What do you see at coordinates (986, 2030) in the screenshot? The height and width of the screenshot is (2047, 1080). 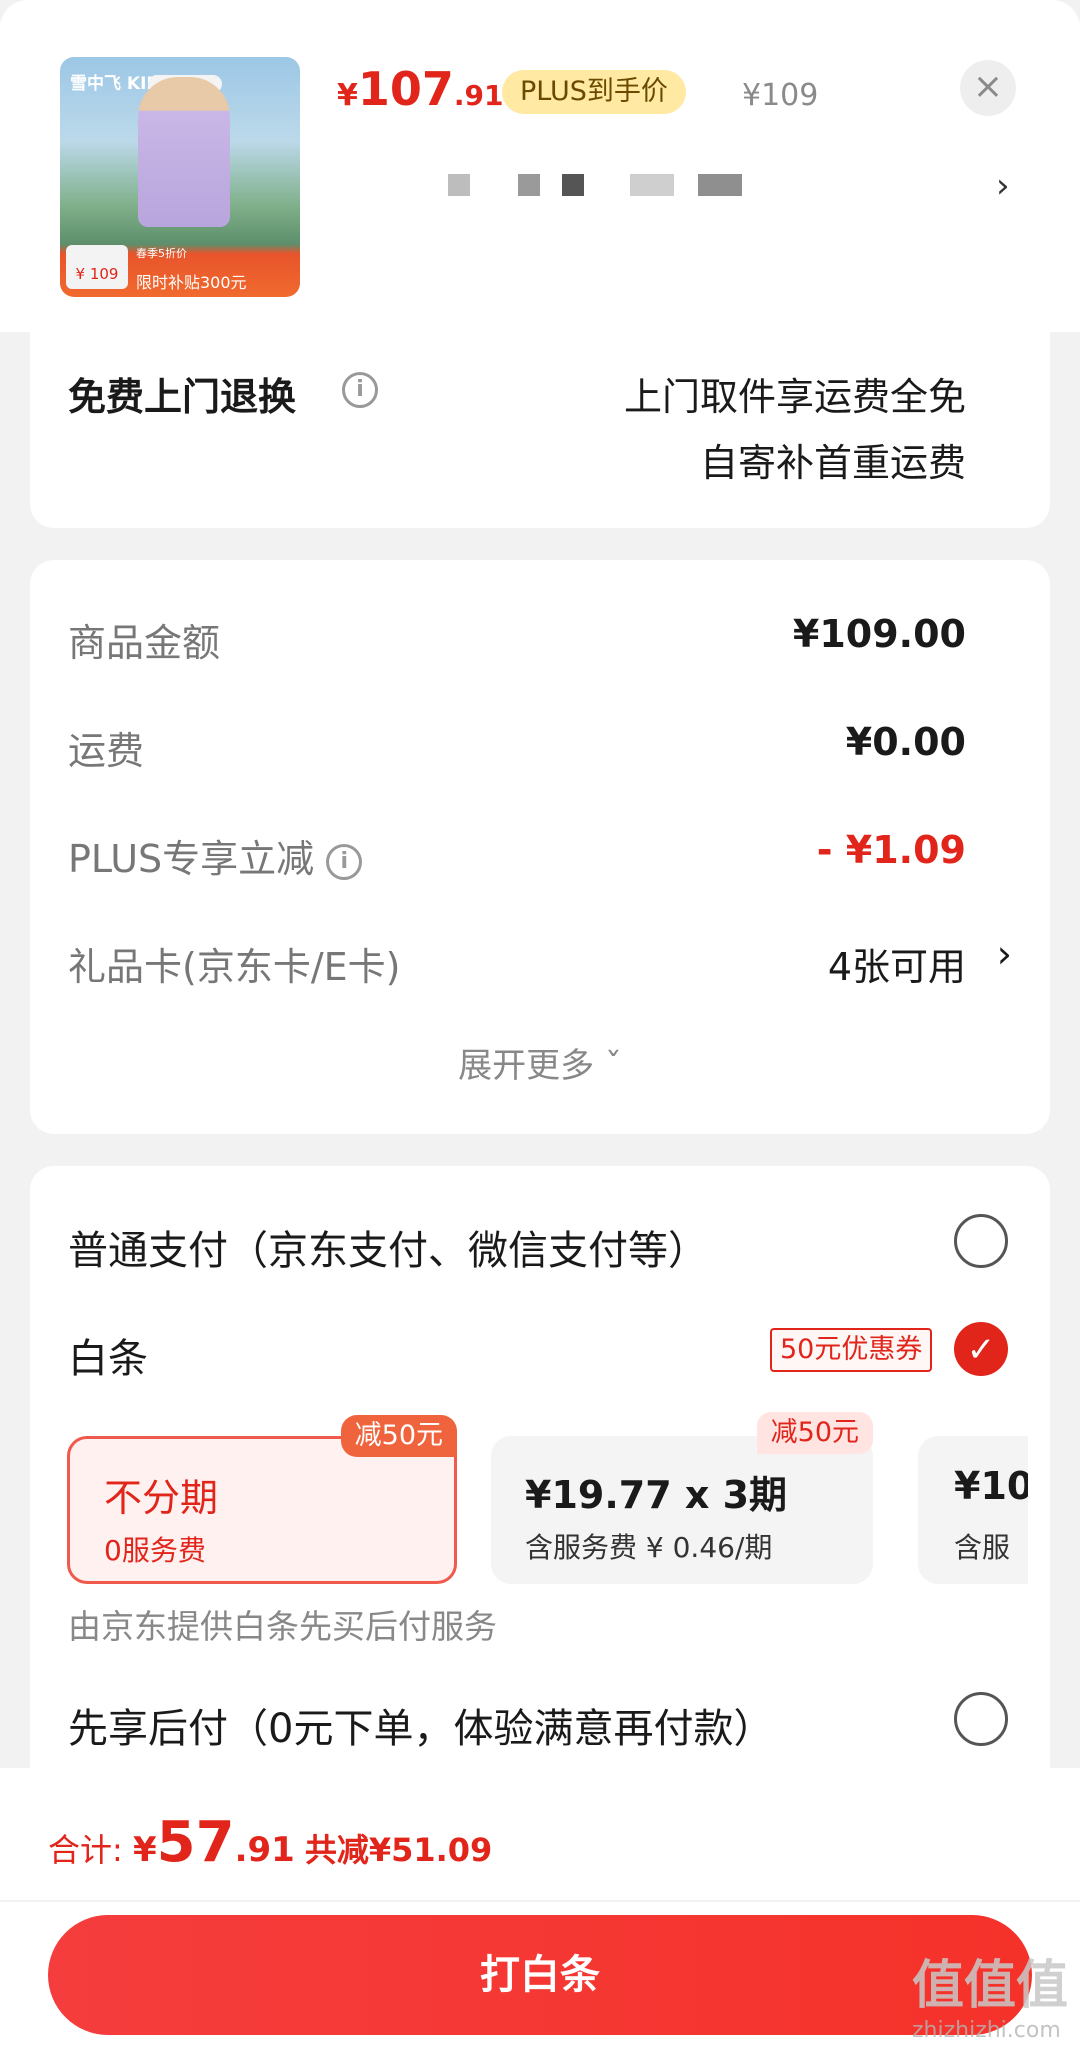 I see `watermark-url: zhizhizhi.com` at bounding box center [986, 2030].